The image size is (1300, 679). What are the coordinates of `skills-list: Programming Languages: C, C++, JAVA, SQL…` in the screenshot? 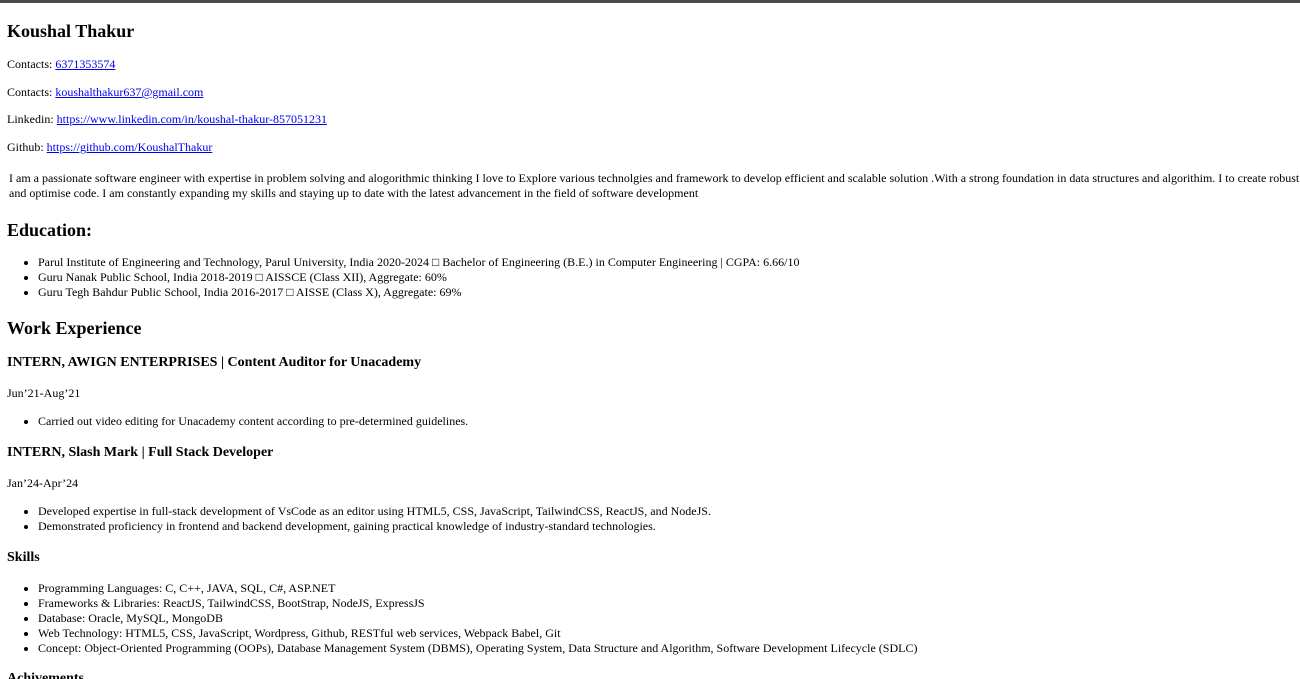 It's located at (653, 618).